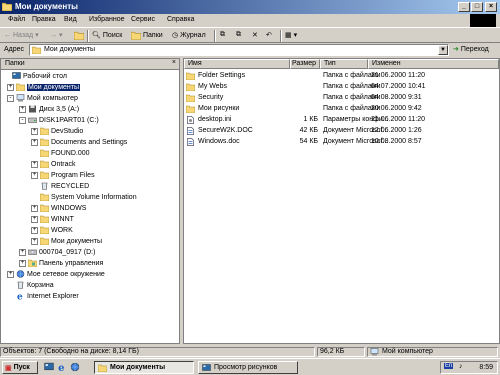  What do you see at coordinates (180, 19) in the screenshot?
I see `menu-help: Справка` at bounding box center [180, 19].